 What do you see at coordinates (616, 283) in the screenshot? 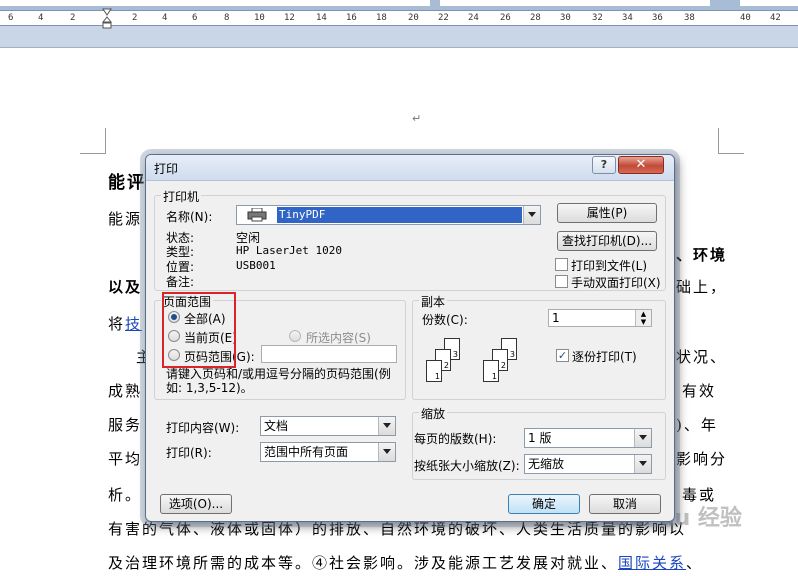
I see `manual-duplex-label: 手动双面打印(X)` at bounding box center [616, 283].